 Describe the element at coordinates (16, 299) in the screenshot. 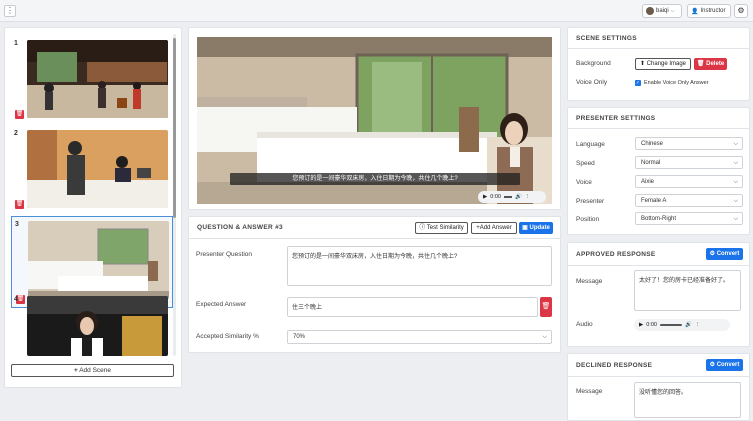

I see `scene-number: 4` at that location.